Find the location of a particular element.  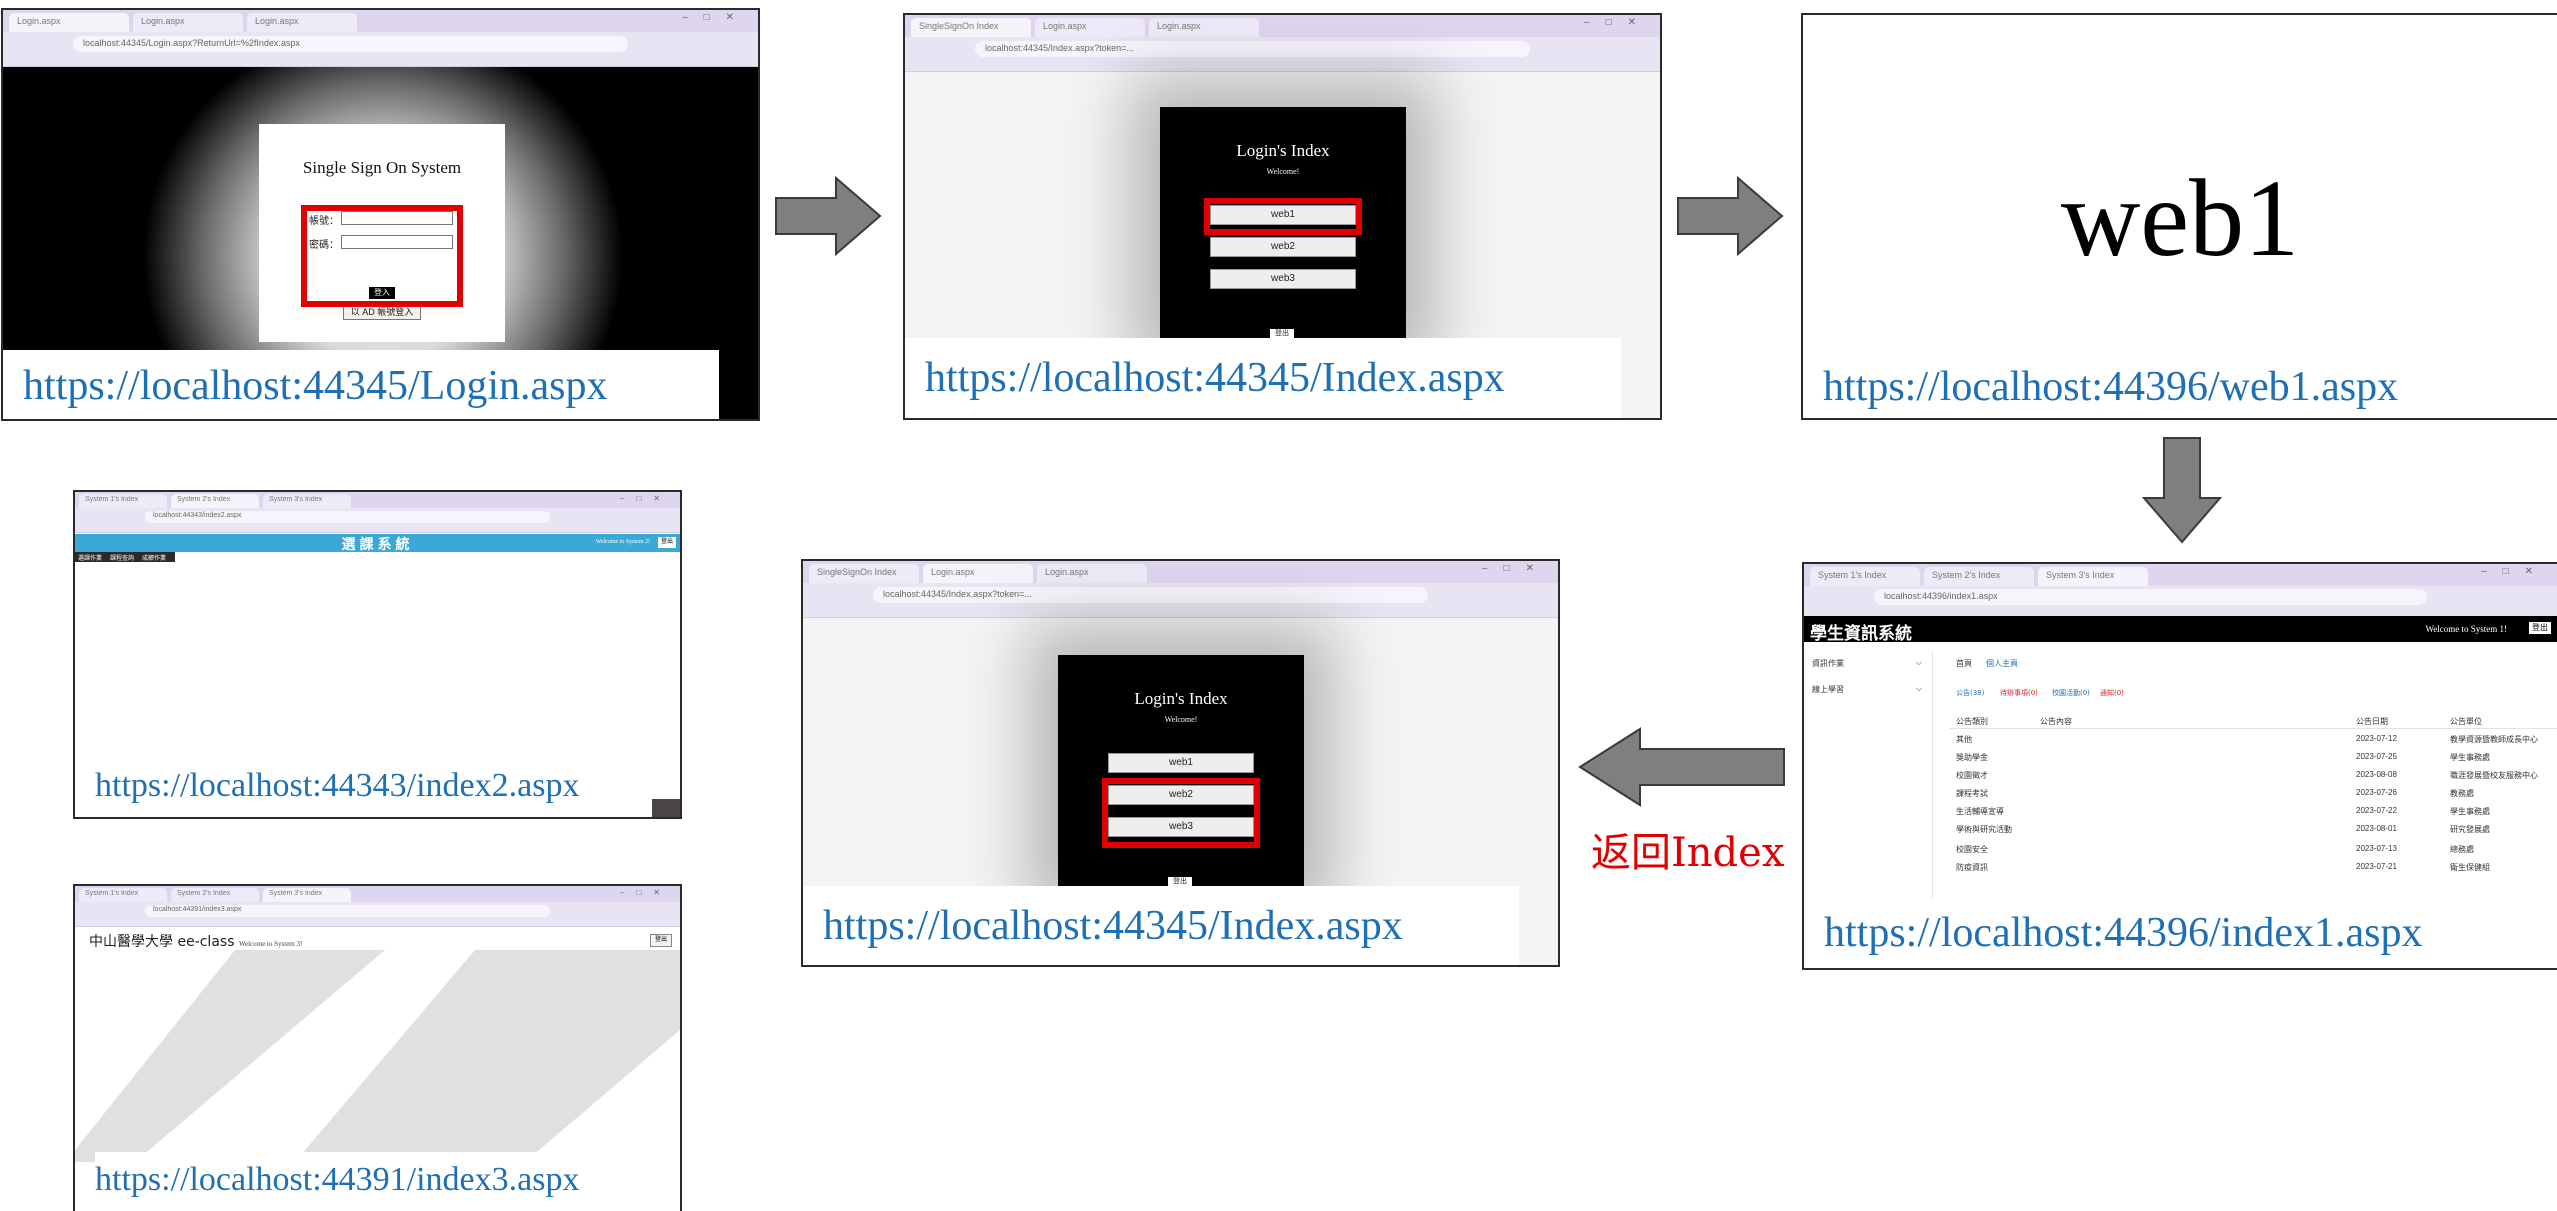

table-cell: 課程考試 is located at coordinates (1972, 793).